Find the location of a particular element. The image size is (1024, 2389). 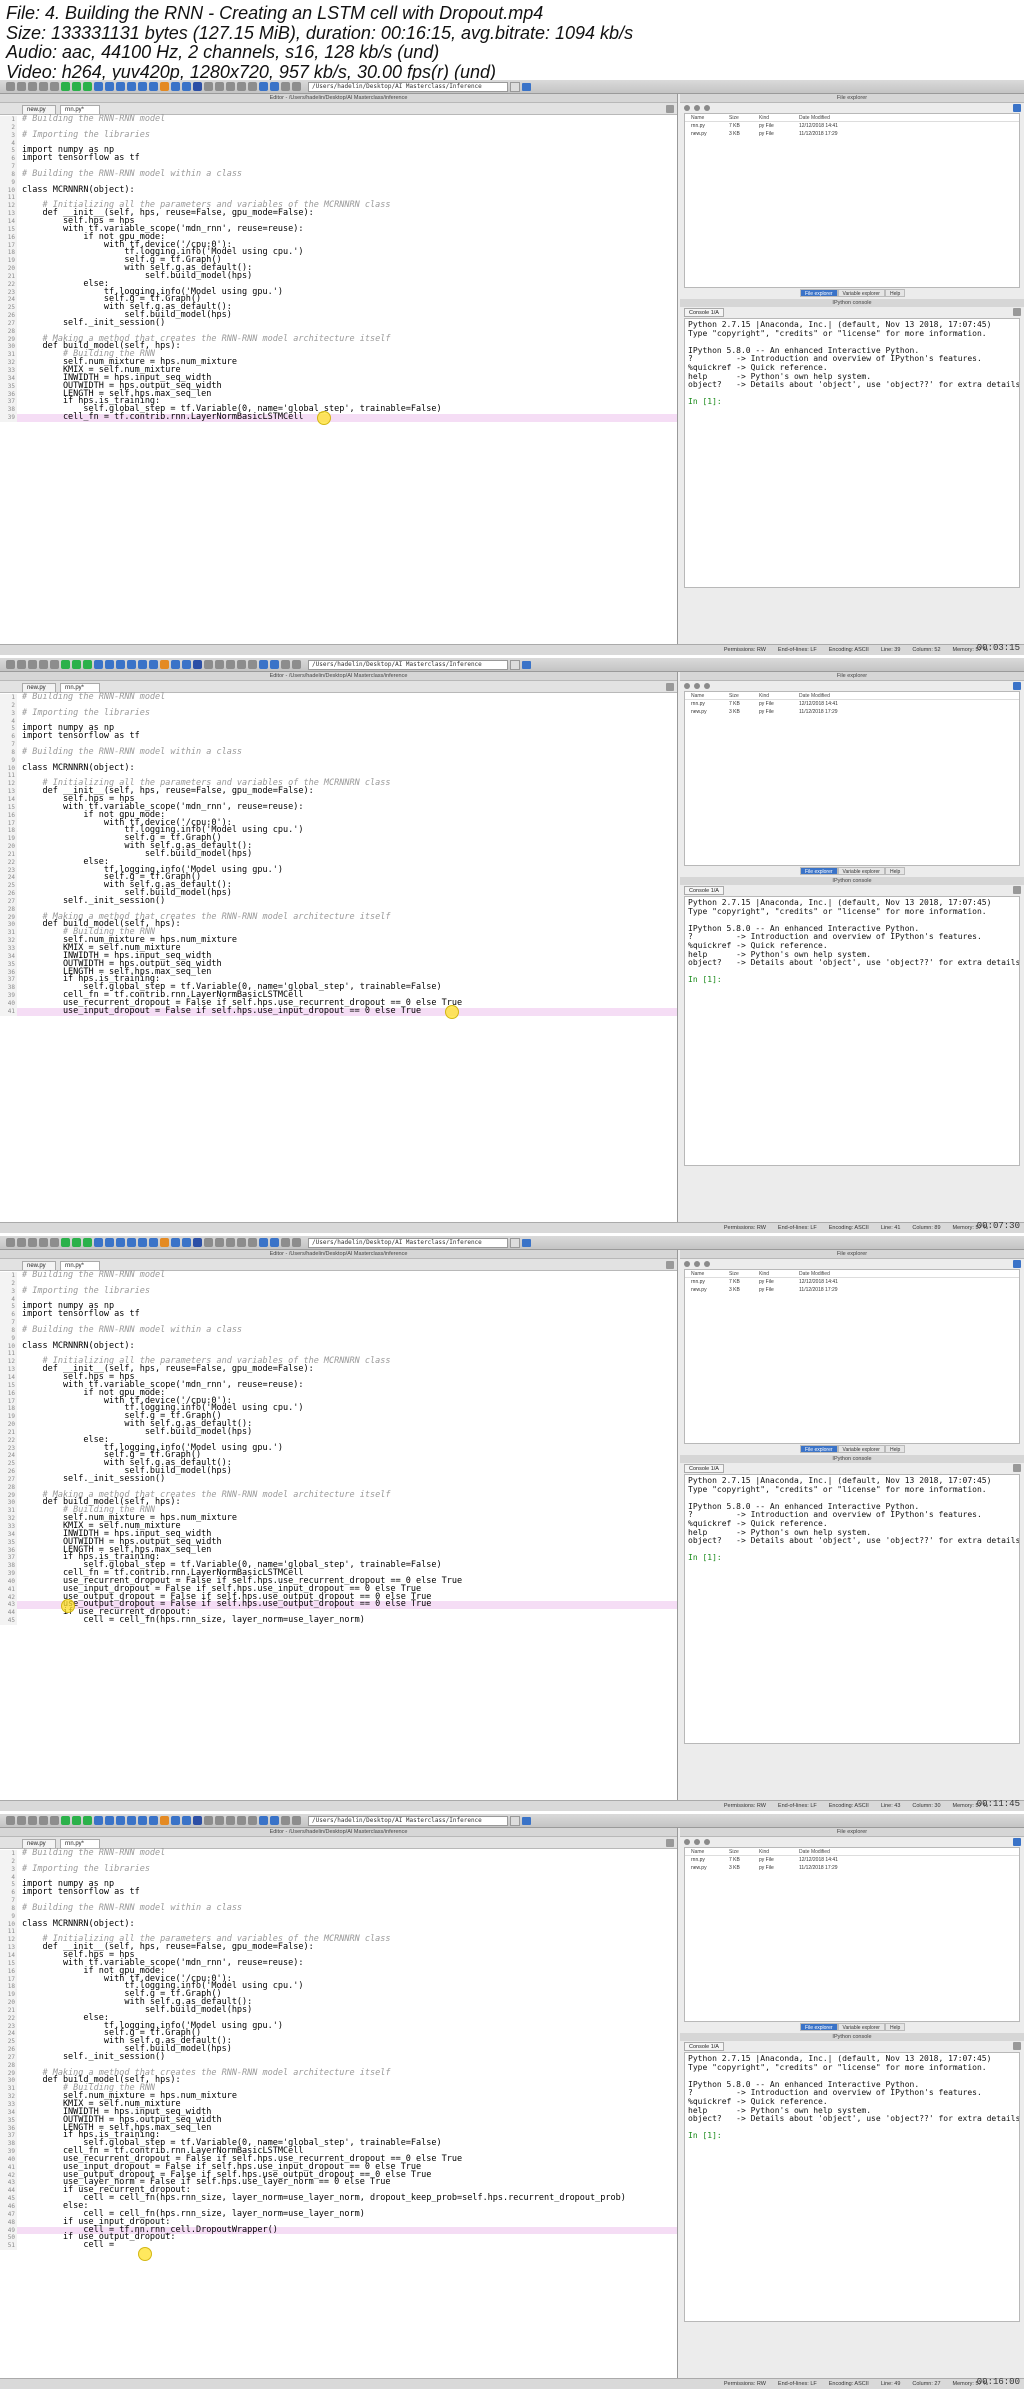

console-options-icon is located at coordinates (1017, 2046).